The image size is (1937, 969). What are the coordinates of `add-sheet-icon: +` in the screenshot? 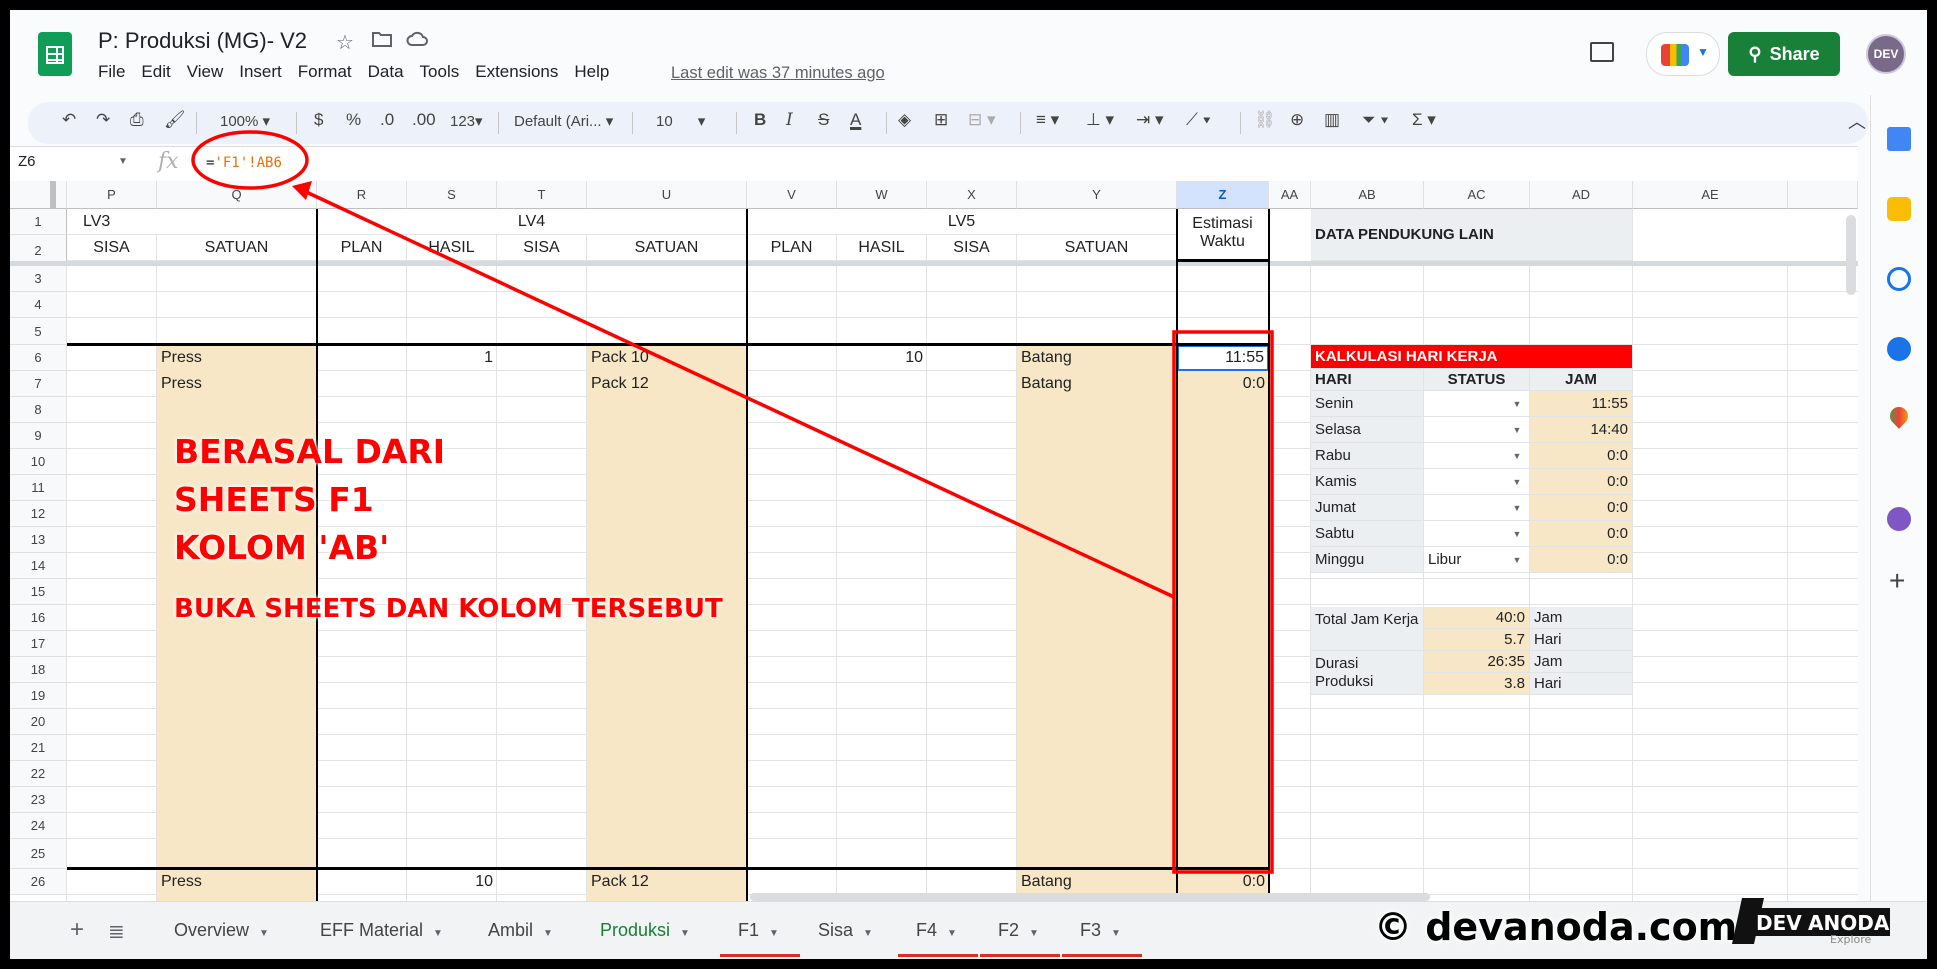 It's located at (77, 930).